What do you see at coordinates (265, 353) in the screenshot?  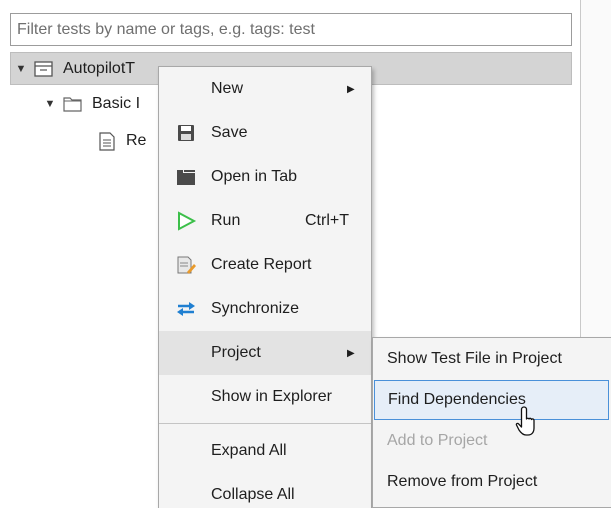 I see `menu-item-project: Project ▶` at bounding box center [265, 353].